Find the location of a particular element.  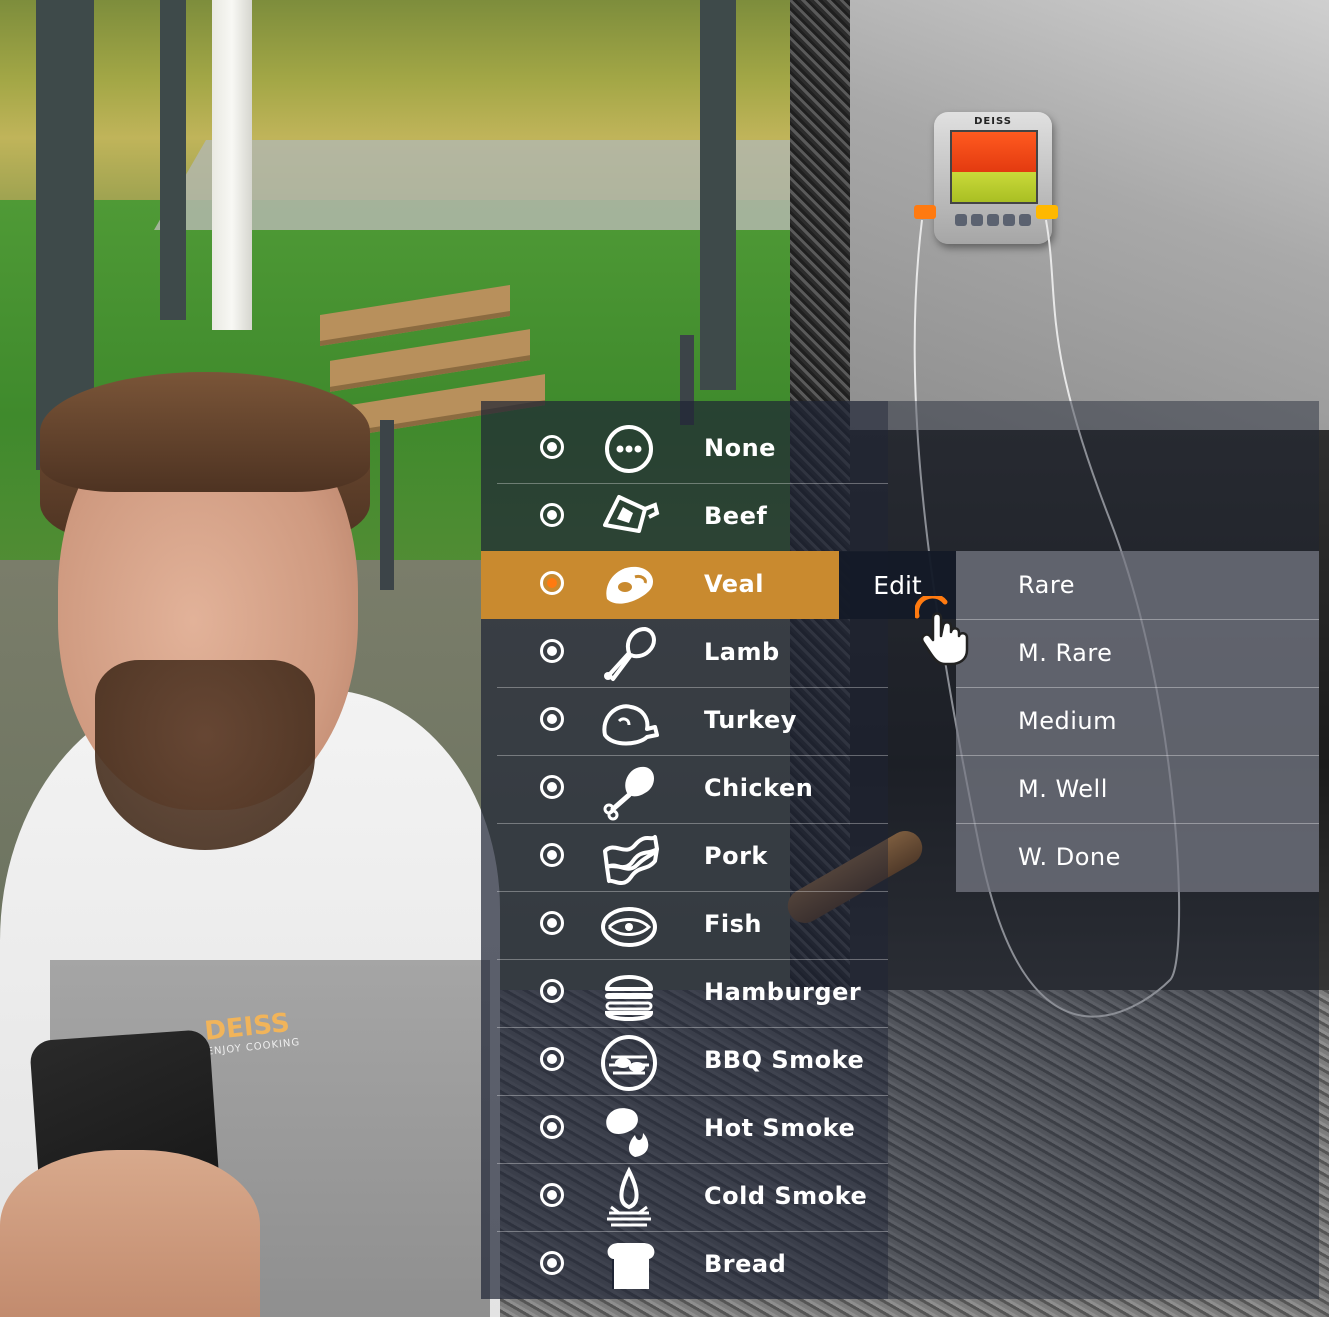

hamburger-icon is located at coordinates (629, 993).